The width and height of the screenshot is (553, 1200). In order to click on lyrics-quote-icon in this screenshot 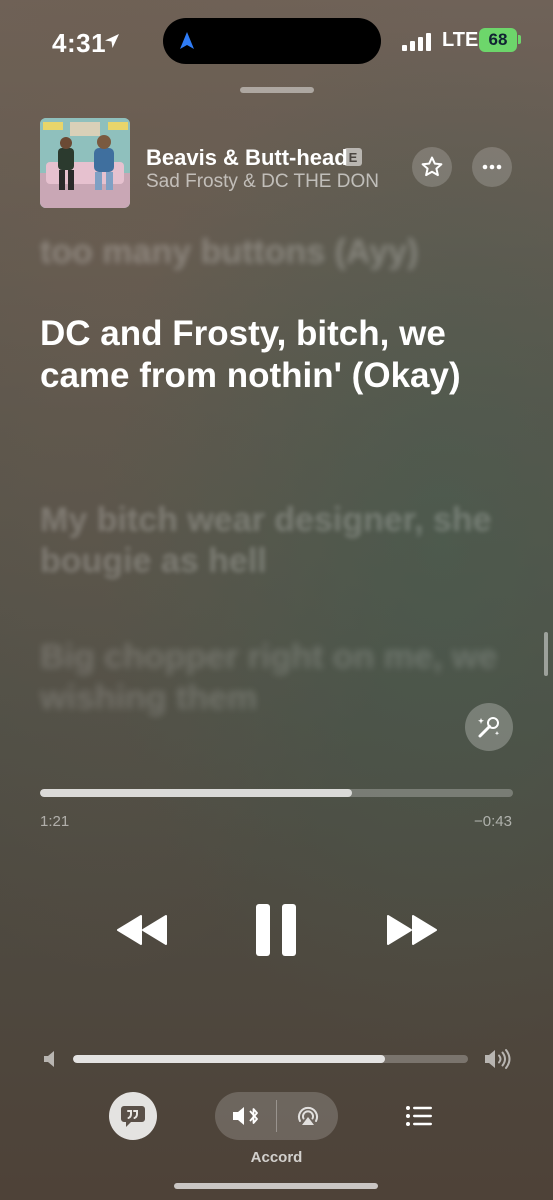, I will do `click(133, 1116)`.